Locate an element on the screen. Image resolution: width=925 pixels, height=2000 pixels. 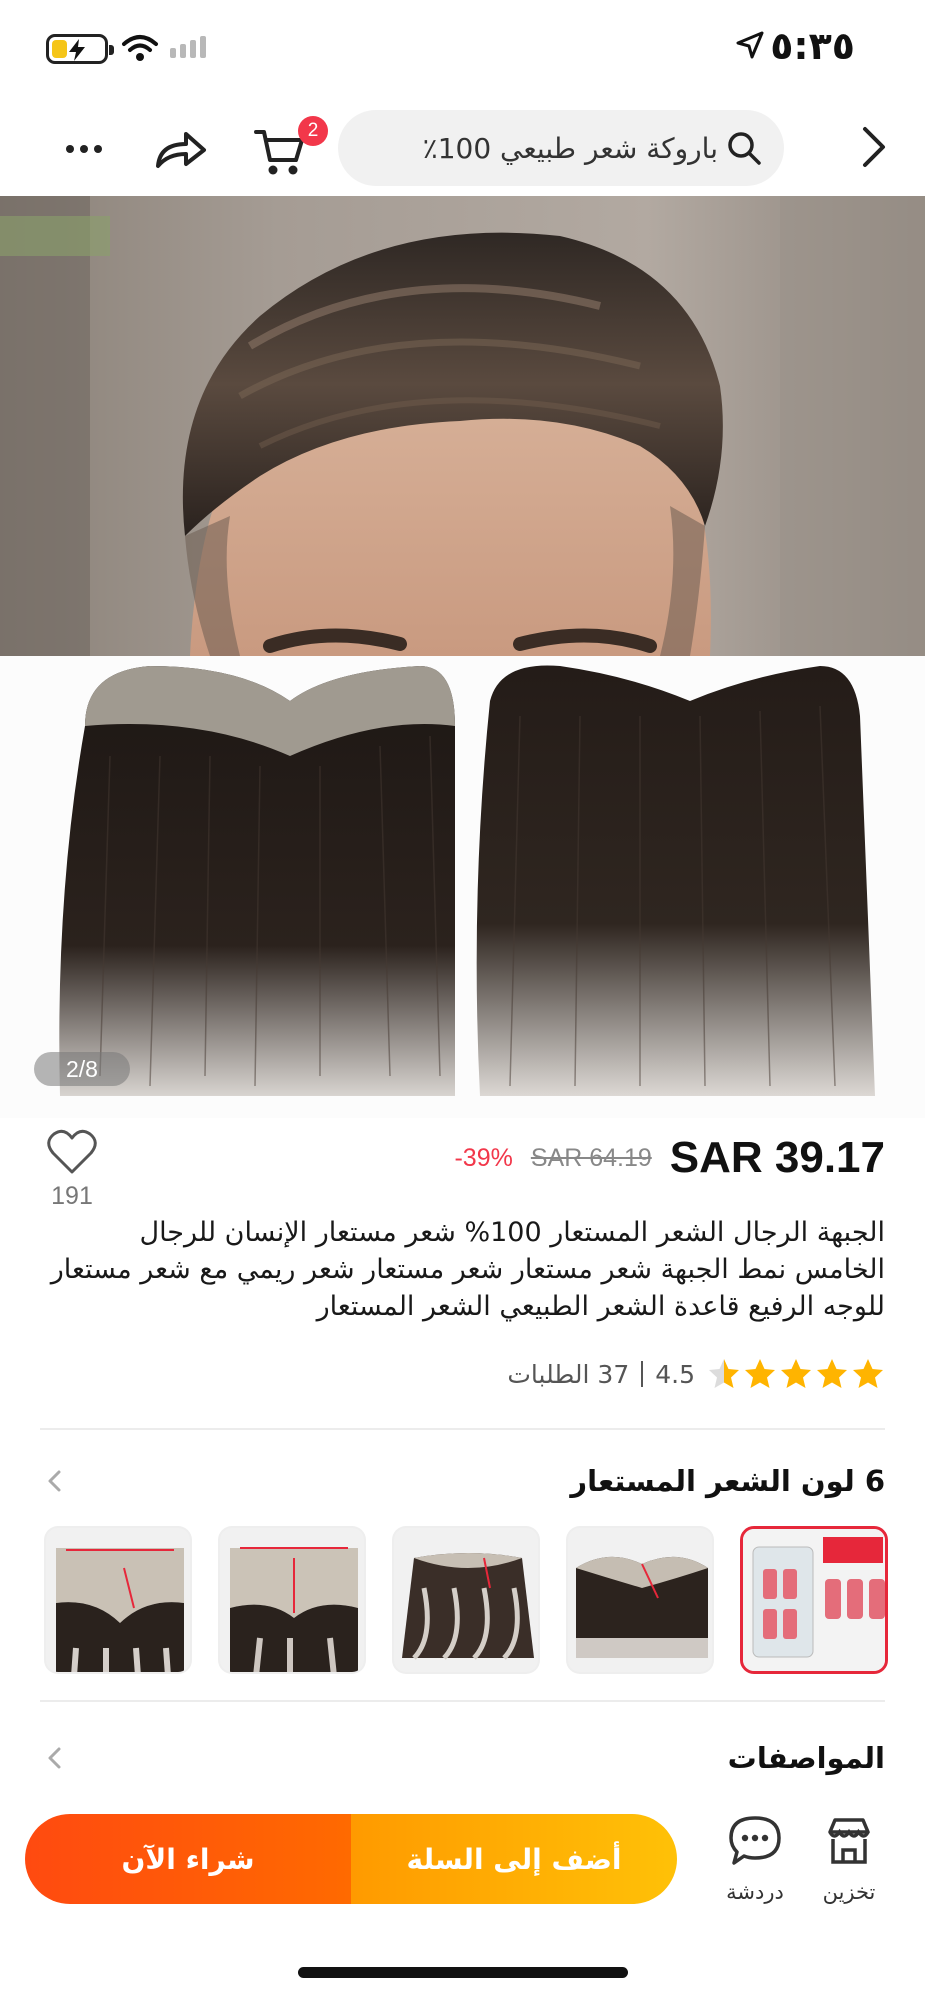
variants-header: 6 لون الشعر المستعار is located at coordinates (462, 1481).